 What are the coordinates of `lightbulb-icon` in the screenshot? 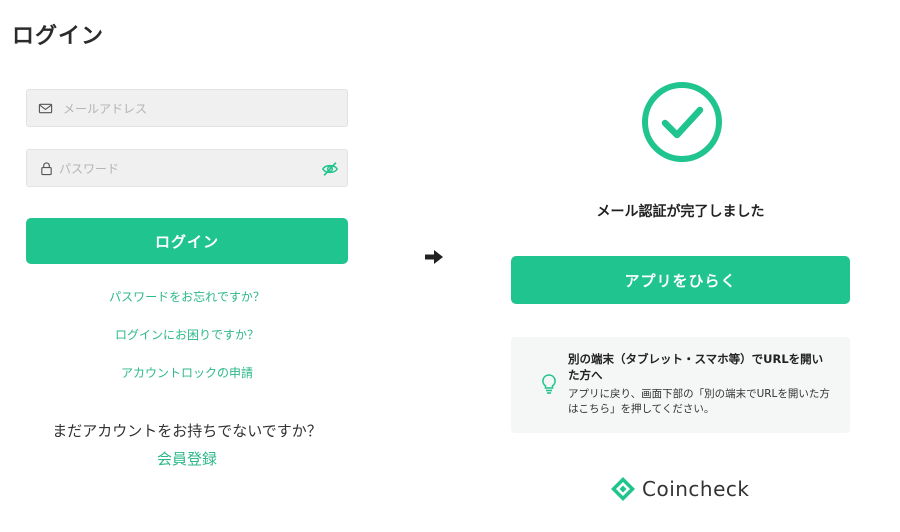 It's located at (549, 384).